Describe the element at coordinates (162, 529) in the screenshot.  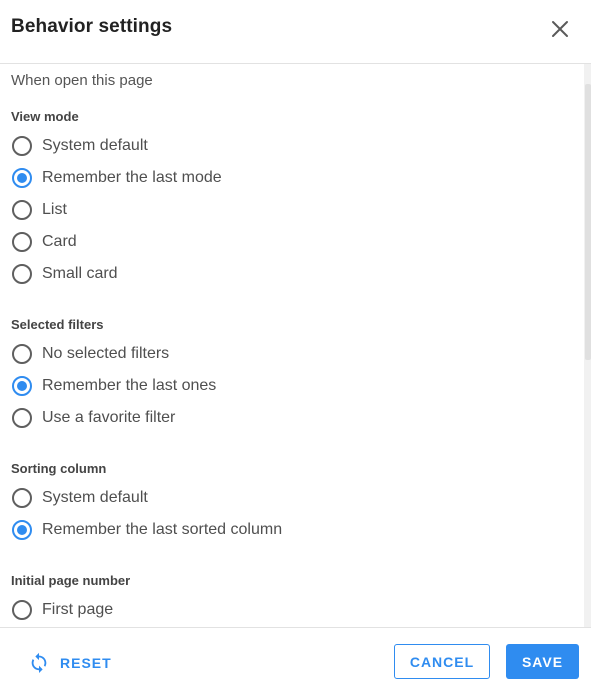
I see `radio-label: Remember the last sorted column` at that location.